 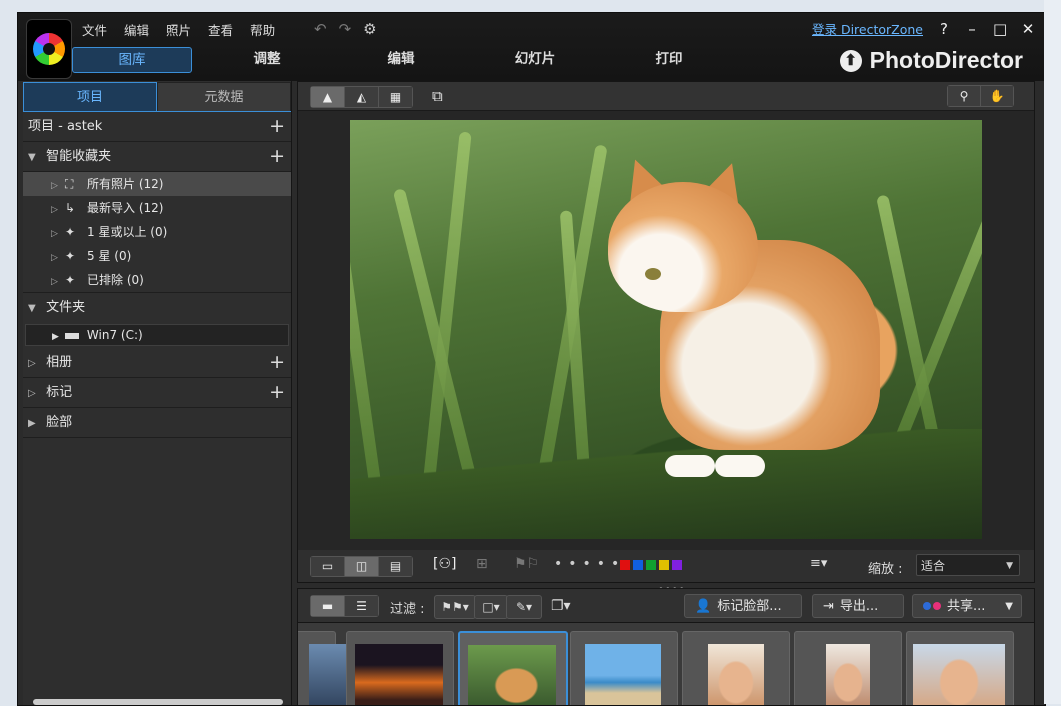 What do you see at coordinates (589, 564) in the screenshot?
I see `rating-stars: •••••` at bounding box center [589, 564].